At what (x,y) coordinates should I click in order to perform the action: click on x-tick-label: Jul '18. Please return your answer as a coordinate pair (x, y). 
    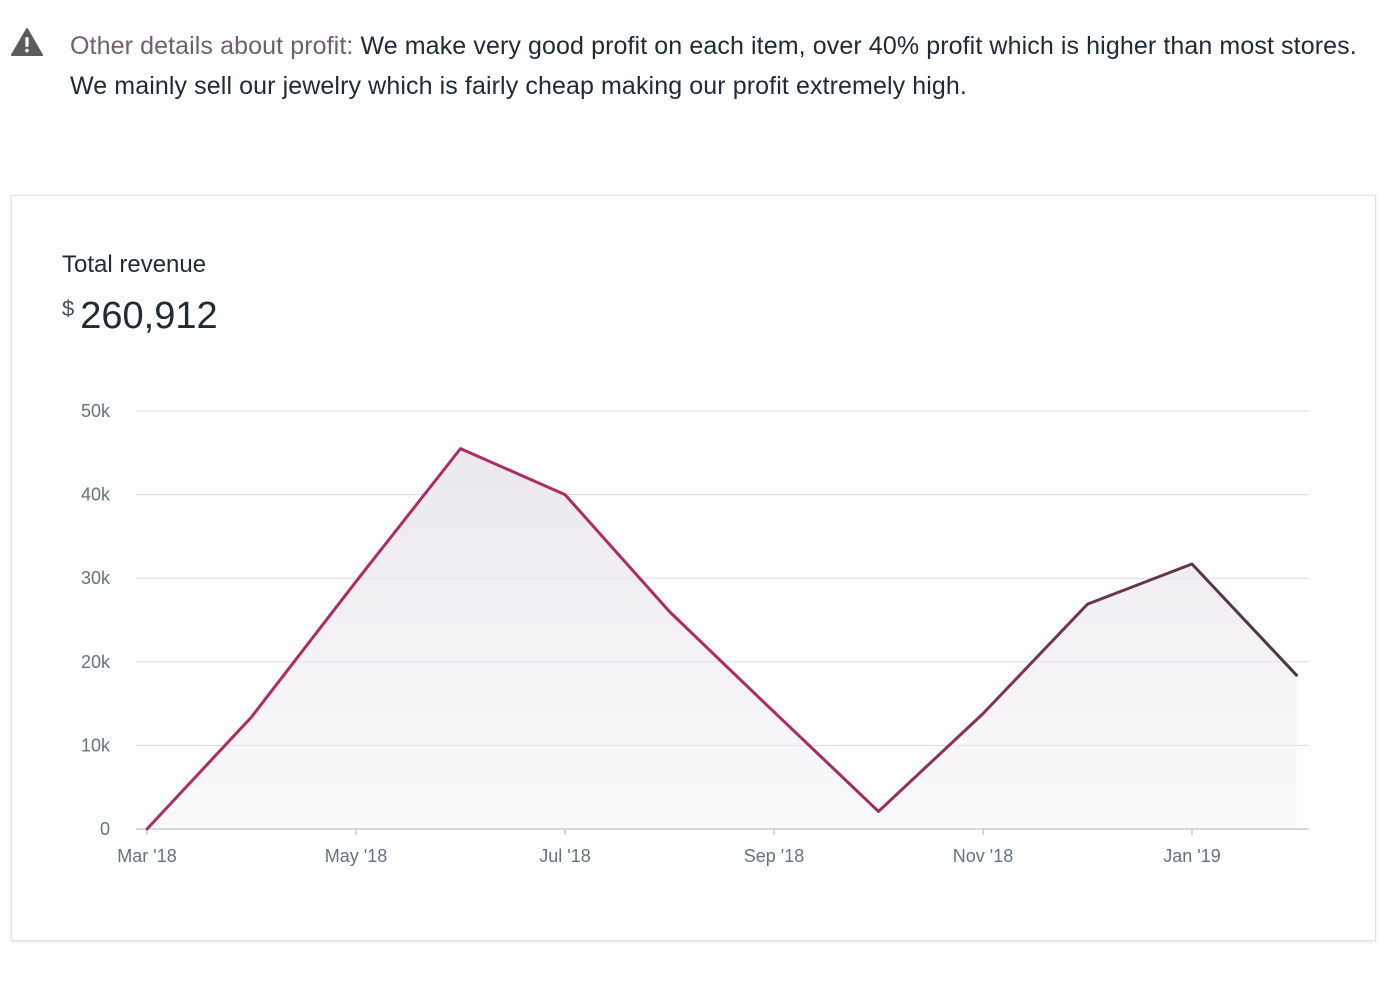
    Looking at the image, I should click on (564, 856).